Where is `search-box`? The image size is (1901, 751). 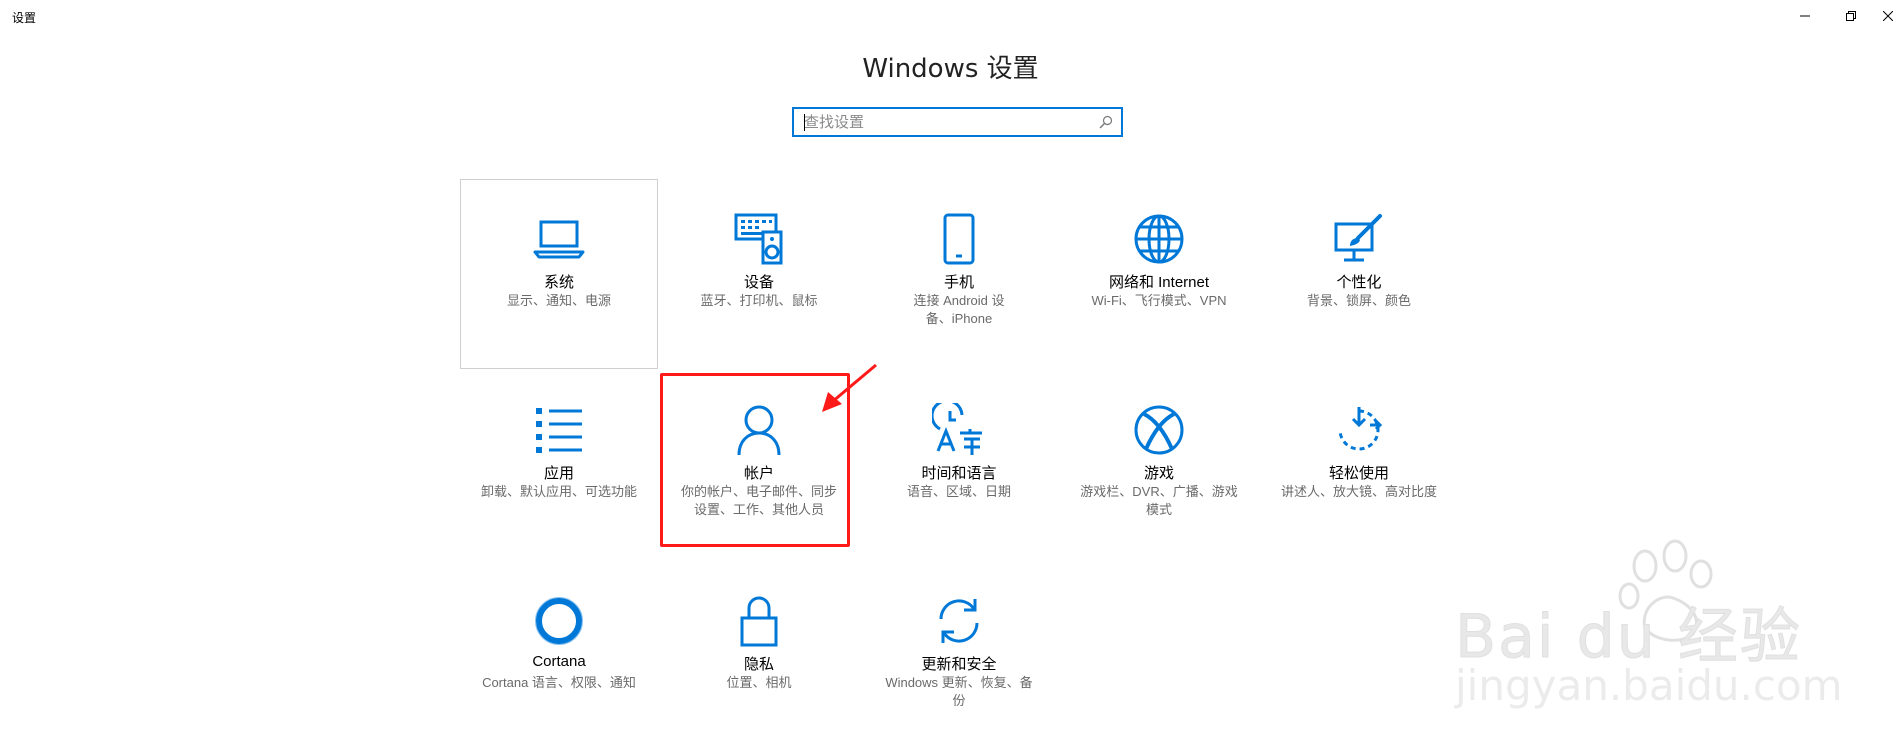
search-box is located at coordinates (957, 122).